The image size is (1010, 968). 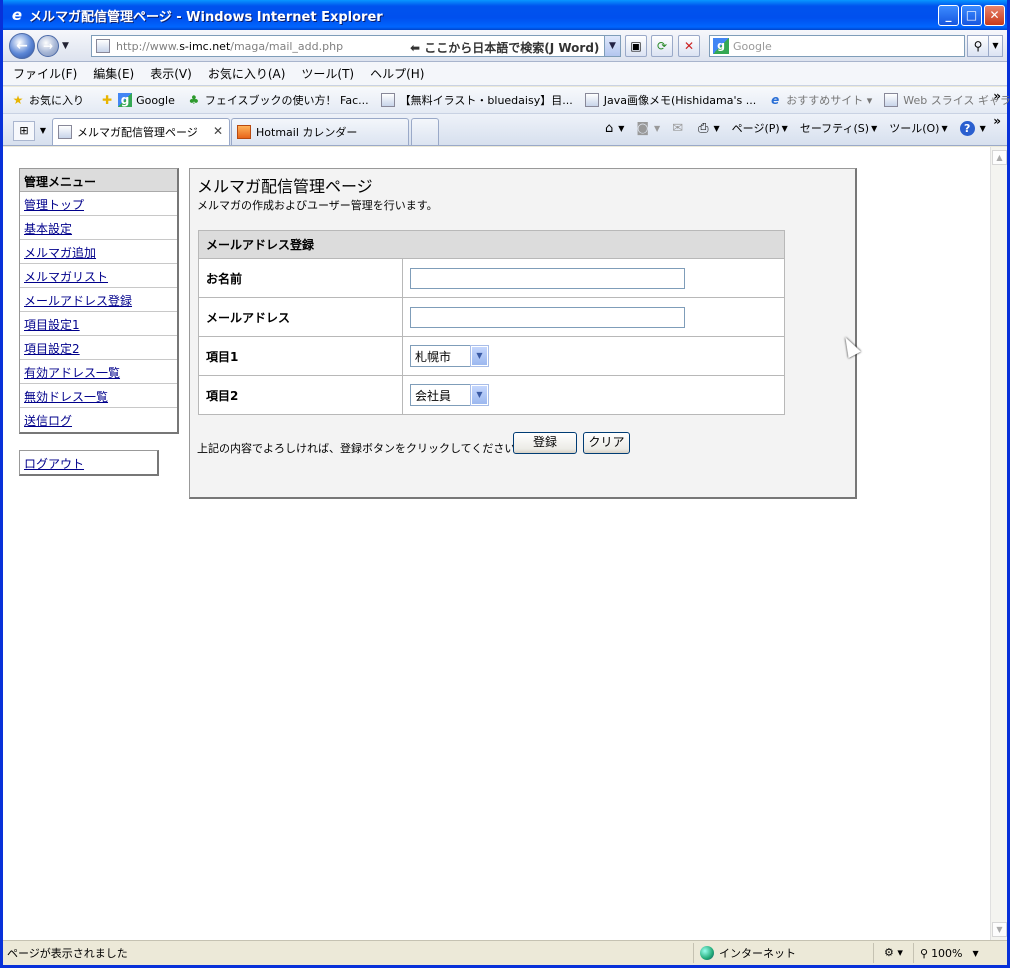 I want to click on safety-menu-button: セーフティ(S) ▼, so click(x=838, y=128).